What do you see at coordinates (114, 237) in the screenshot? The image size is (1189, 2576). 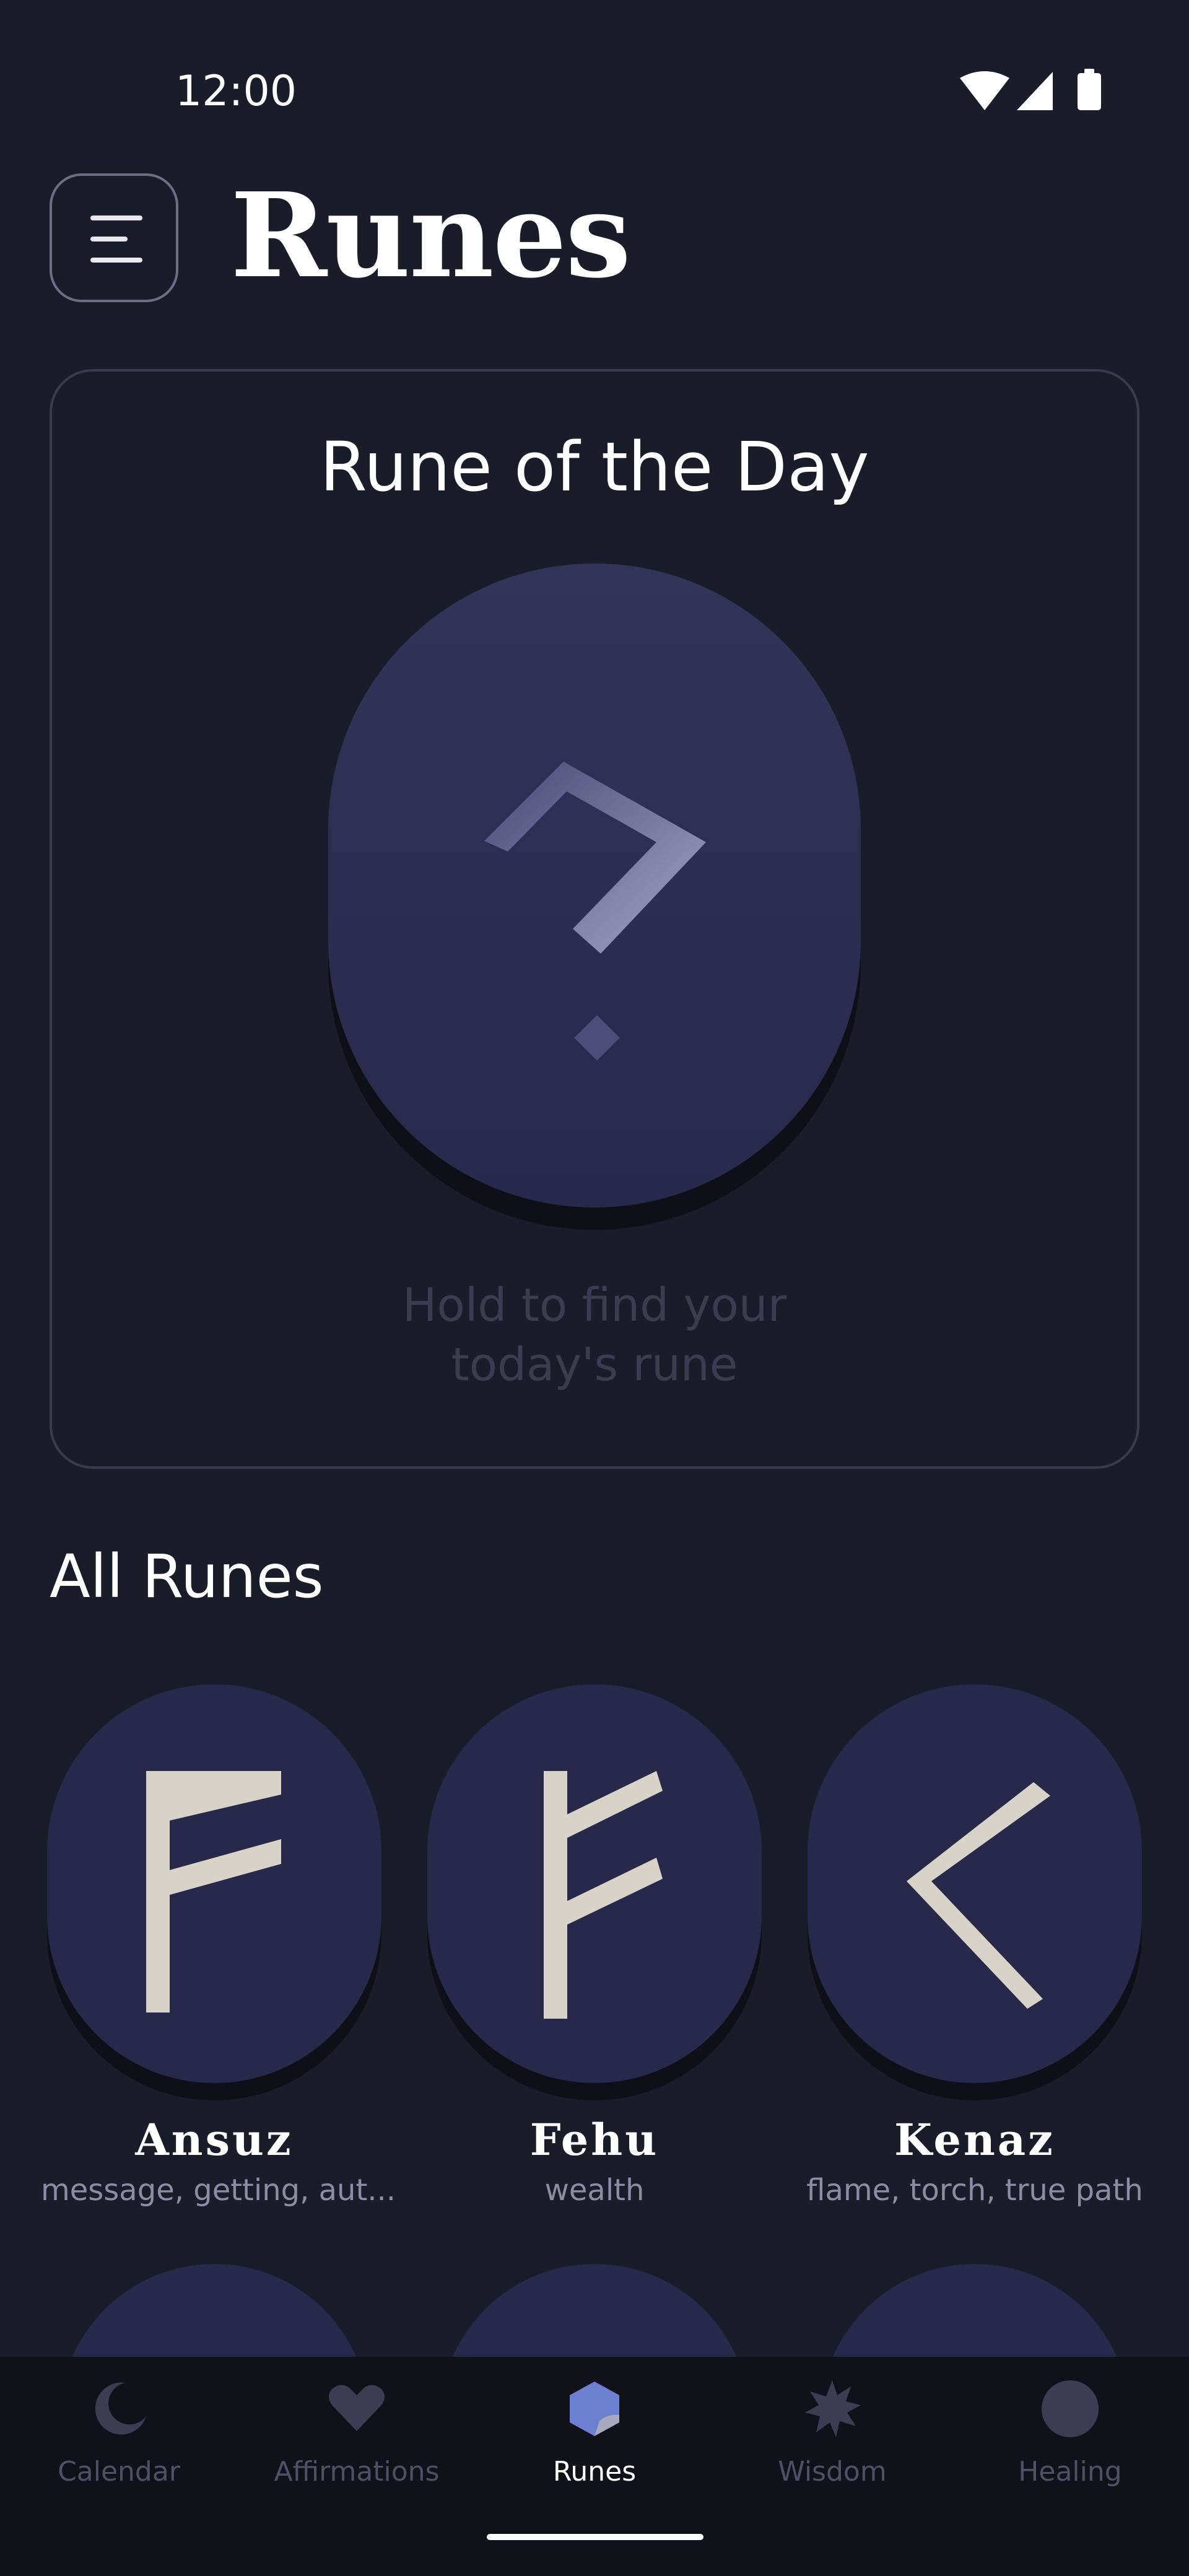 I see `menu-button` at bounding box center [114, 237].